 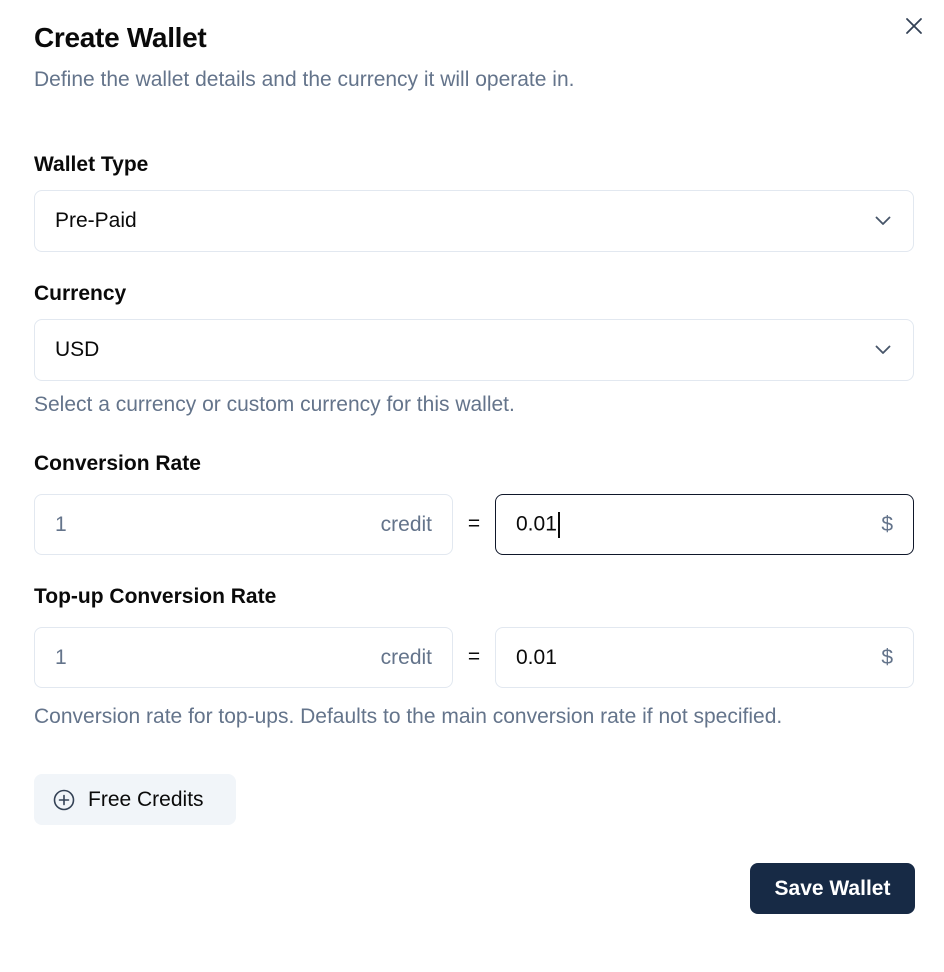 I want to click on conversion-credit-value: 1, so click(x=61, y=524).